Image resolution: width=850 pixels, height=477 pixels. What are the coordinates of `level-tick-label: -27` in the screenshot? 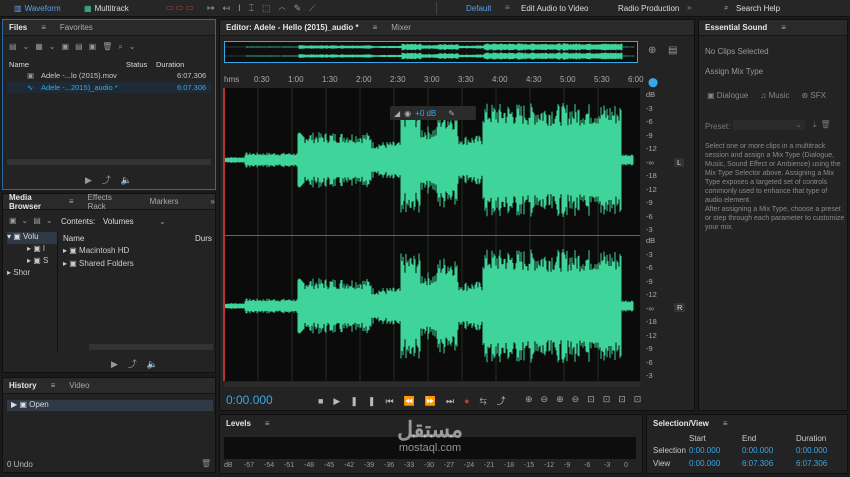 It's located at (449, 465).